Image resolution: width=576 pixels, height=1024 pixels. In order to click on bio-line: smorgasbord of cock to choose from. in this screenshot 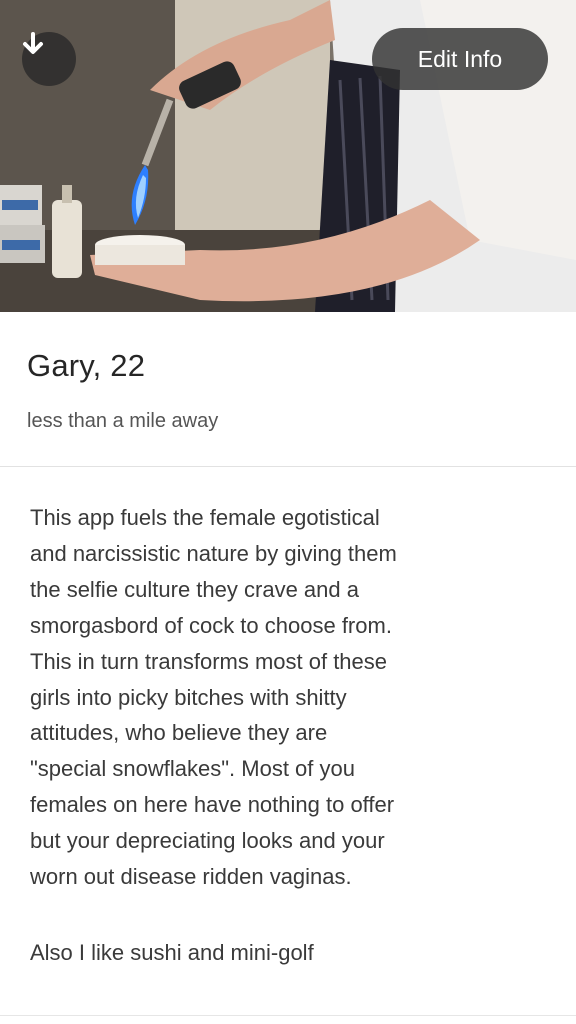, I will do `click(211, 625)`.